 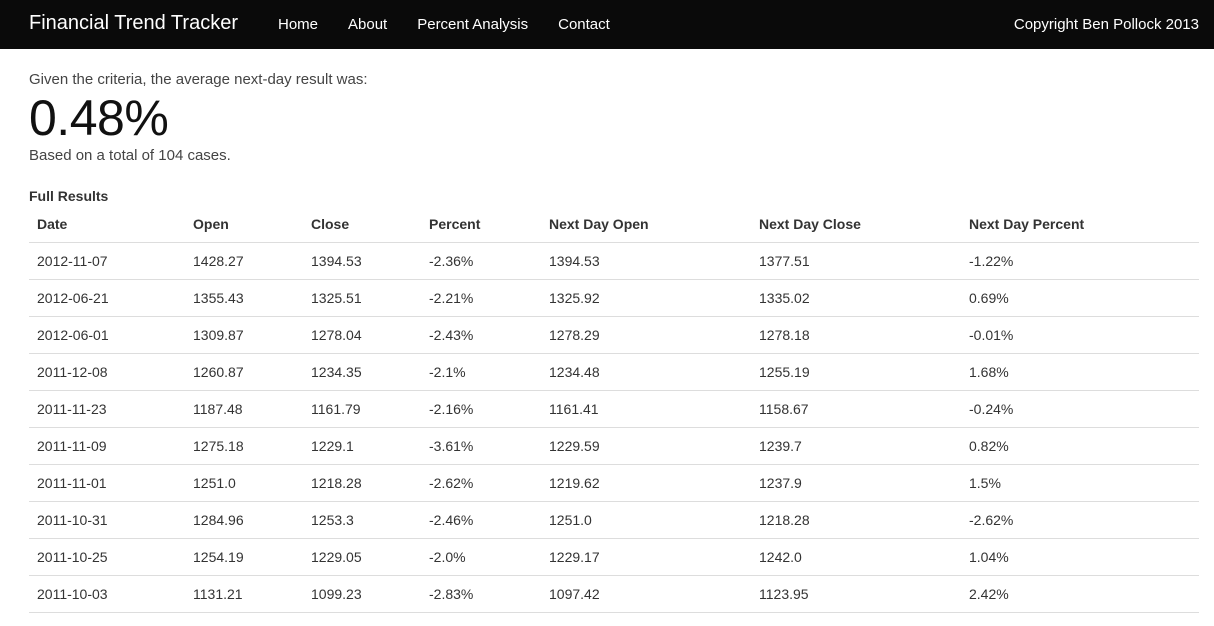 I want to click on next-day-percent-cell: 2.42%, so click(x=1080, y=594).